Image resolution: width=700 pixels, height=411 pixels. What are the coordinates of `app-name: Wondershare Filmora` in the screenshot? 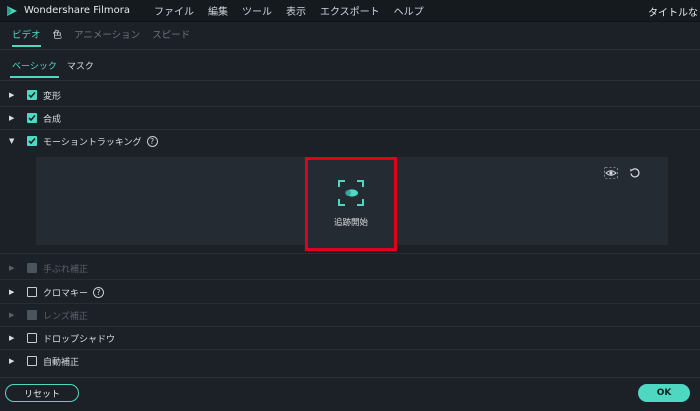 It's located at (77, 10).